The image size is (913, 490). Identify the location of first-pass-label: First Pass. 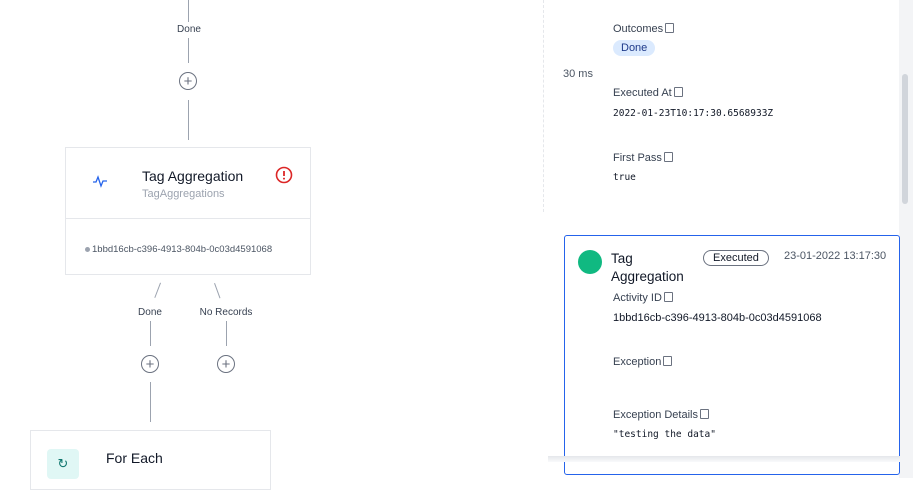
(643, 158).